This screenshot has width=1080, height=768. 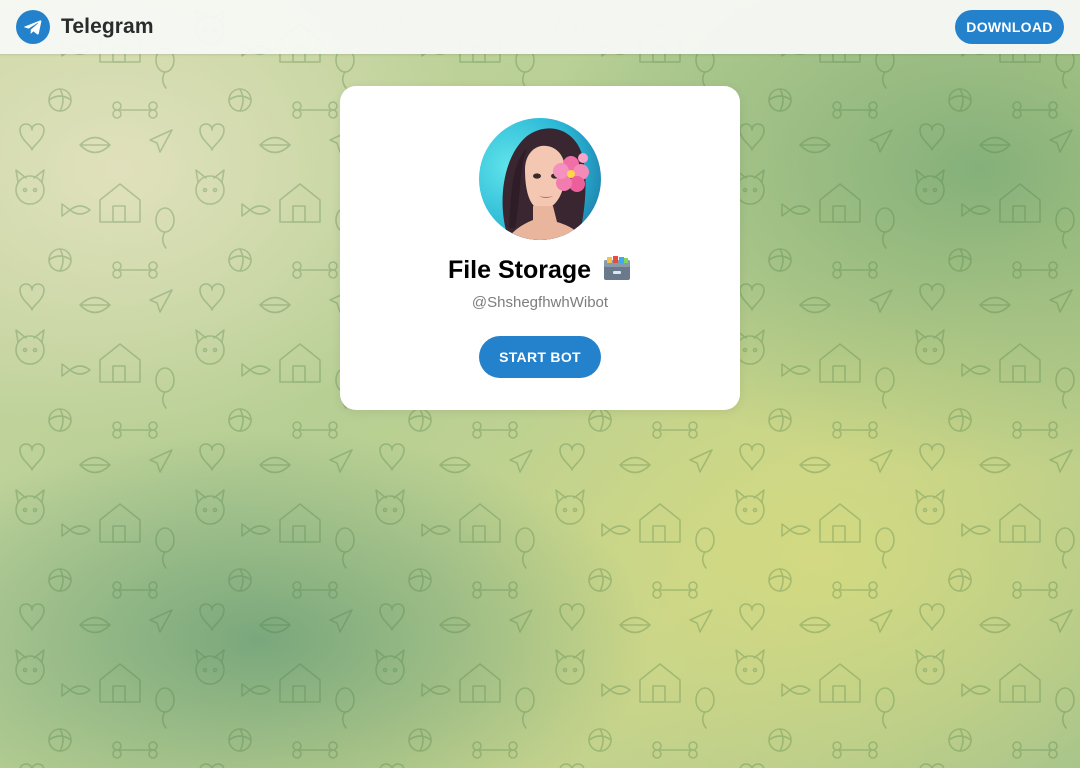 I want to click on telegram-logo-icon, so click(x=33, y=27).